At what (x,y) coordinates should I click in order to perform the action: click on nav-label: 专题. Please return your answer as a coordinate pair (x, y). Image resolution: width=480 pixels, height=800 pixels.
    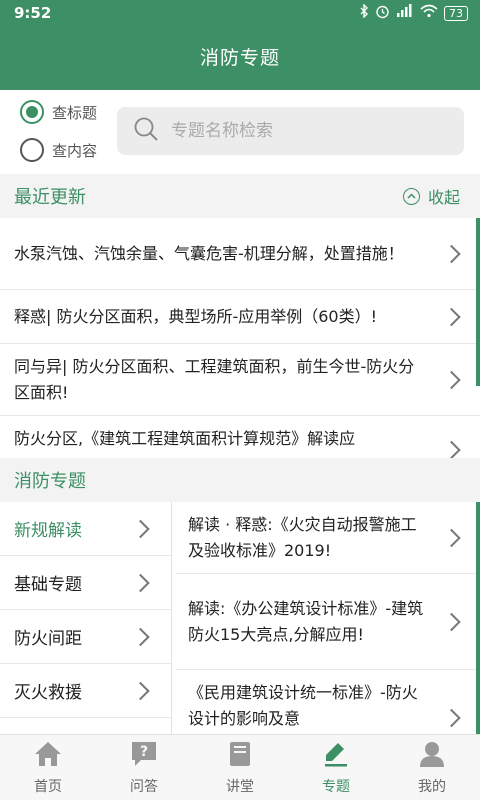
    Looking at the image, I should click on (336, 786).